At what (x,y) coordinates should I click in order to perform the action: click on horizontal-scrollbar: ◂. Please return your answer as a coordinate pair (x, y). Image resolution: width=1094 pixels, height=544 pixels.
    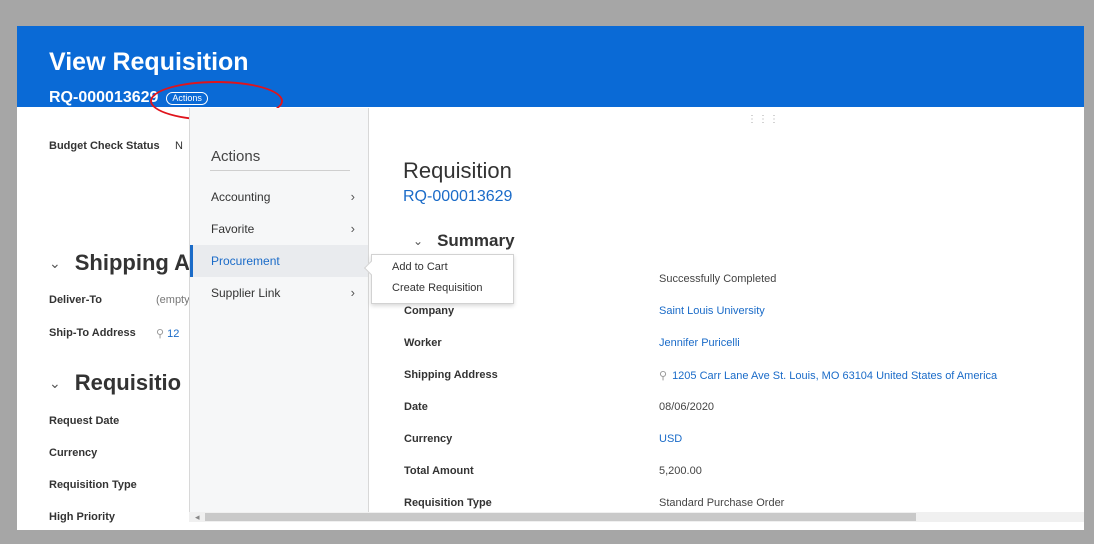
    Looking at the image, I should click on (636, 517).